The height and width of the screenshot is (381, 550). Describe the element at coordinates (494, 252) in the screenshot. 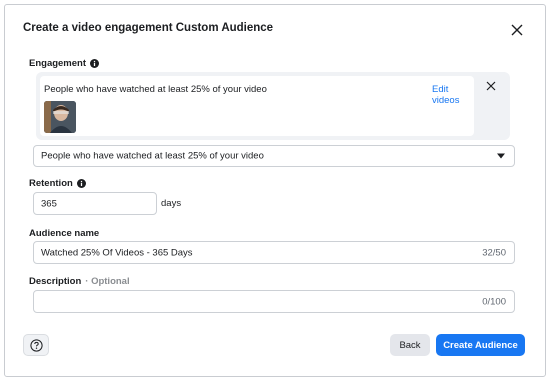

I see `audience-name-counter: 32/50` at that location.